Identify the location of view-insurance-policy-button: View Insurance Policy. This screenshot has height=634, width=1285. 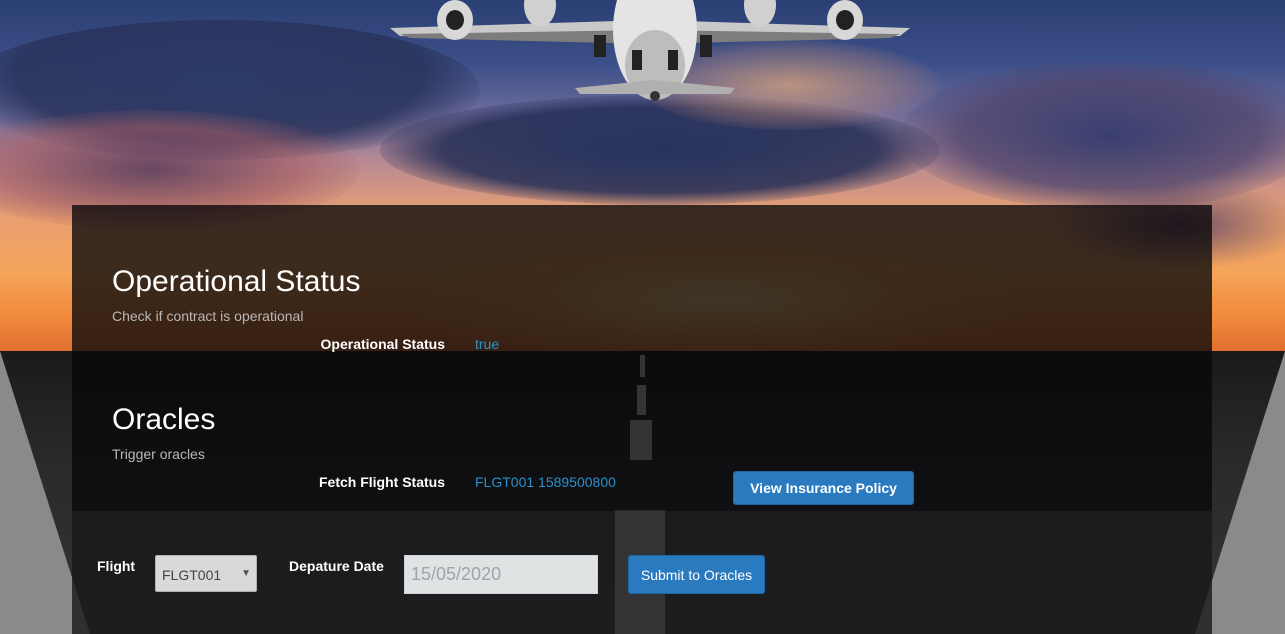
(823, 488).